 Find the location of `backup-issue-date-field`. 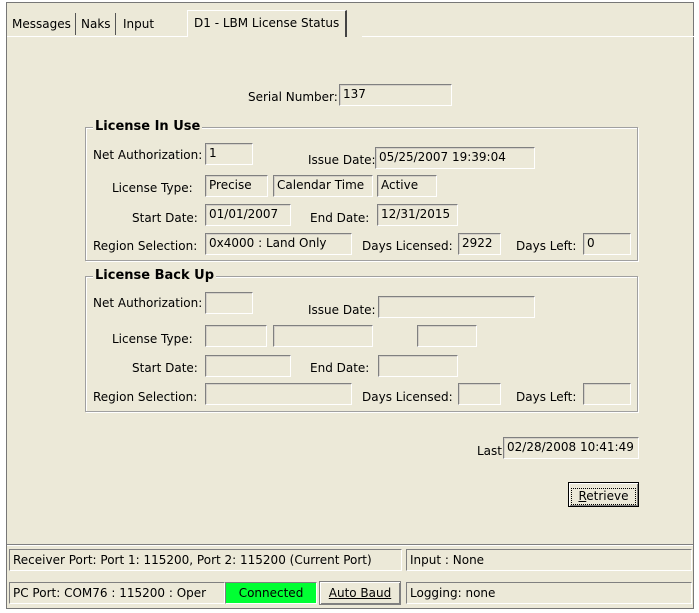

backup-issue-date-field is located at coordinates (456, 307).